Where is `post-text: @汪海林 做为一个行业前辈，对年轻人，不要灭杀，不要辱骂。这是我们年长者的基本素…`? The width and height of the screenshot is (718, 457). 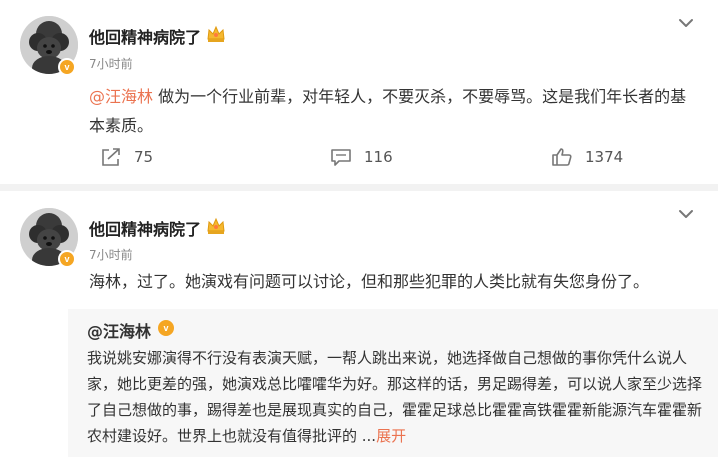 post-text: @汪海林 做为一个行业前辈，对年轻人，不要灭杀，不要辱骂。这是我们年长者的基本素… is located at coordinates (394, 111).